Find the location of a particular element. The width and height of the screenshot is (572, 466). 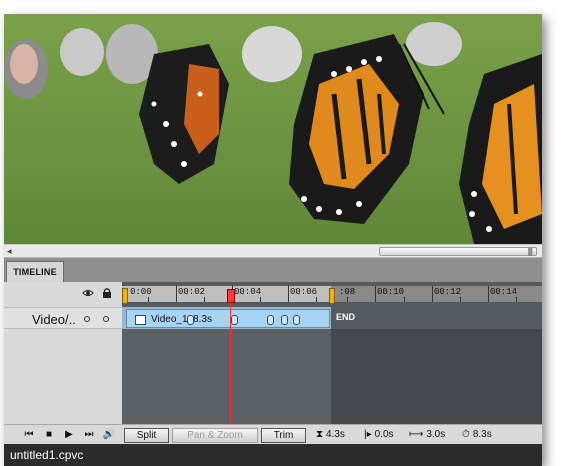

lock-icon is located at coordinates (107, 293).